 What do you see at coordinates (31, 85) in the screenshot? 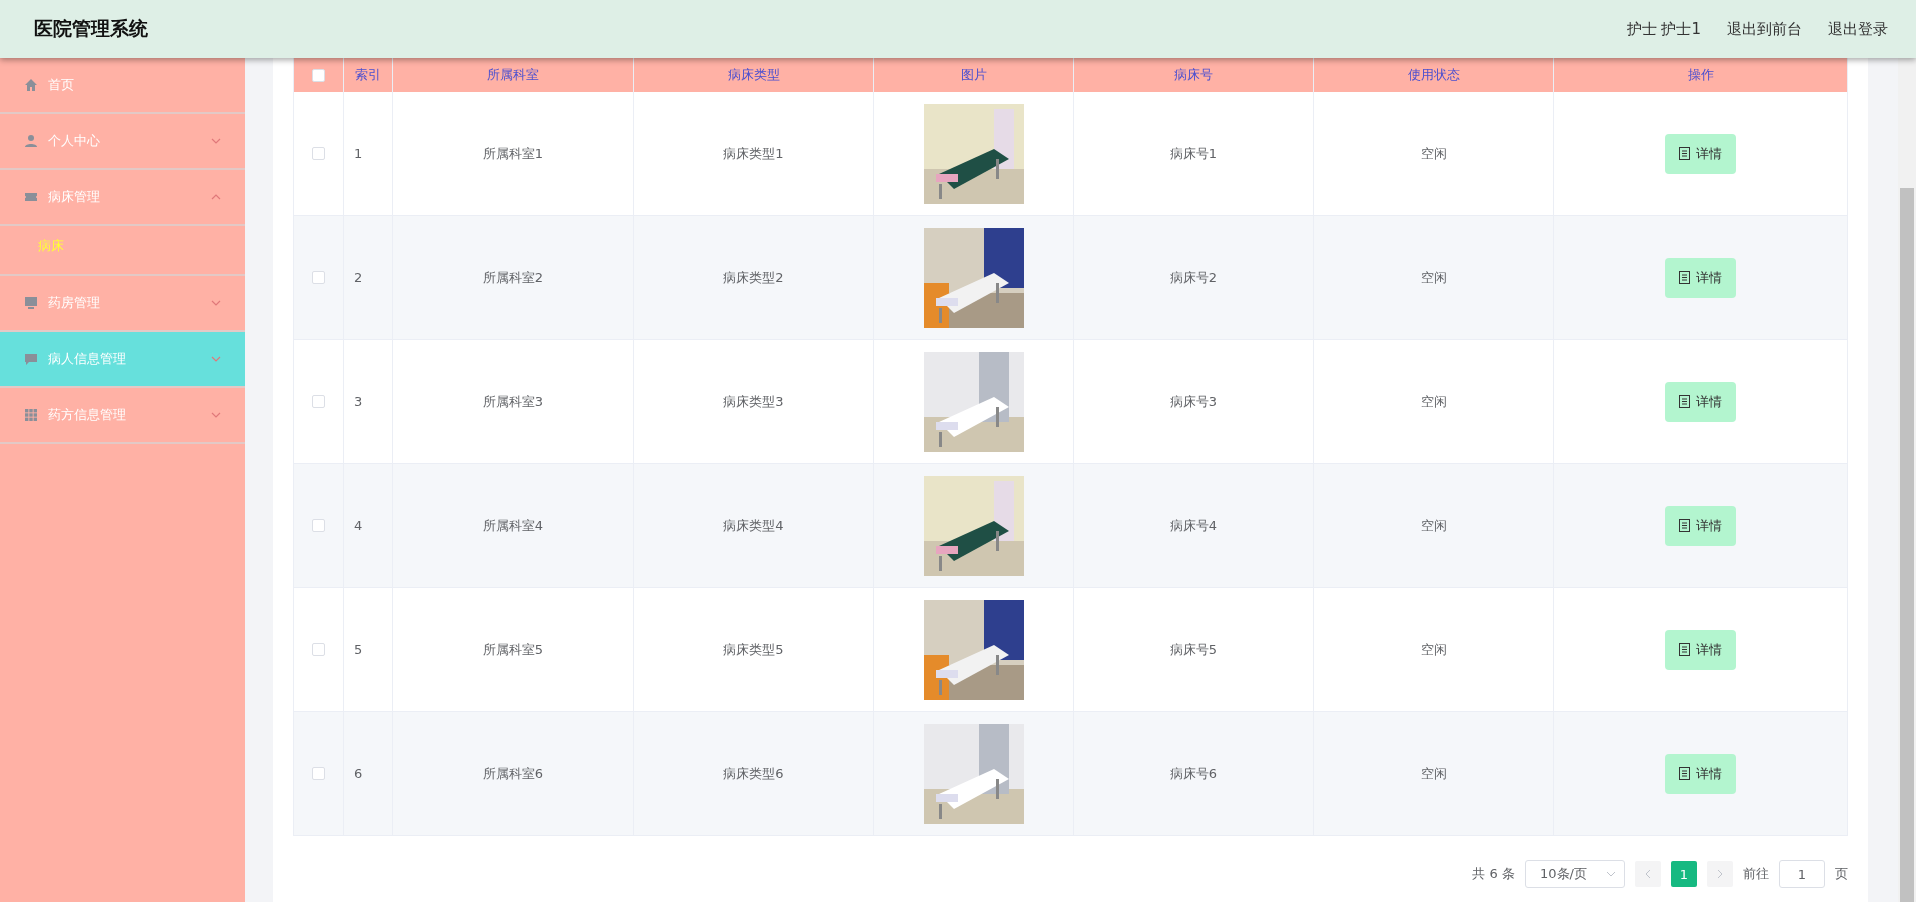
I see `home-icon` at bounding box center [31, 85].